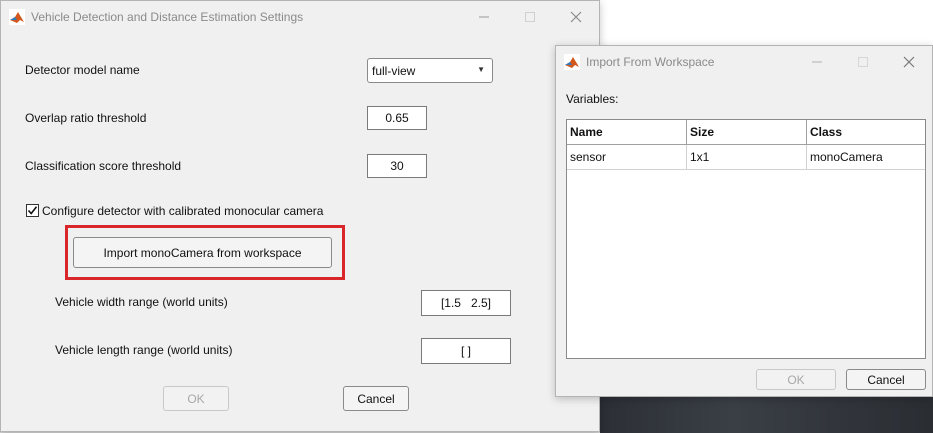  I want to click on import-window-title: Import From Workspace, so click(650, 62).